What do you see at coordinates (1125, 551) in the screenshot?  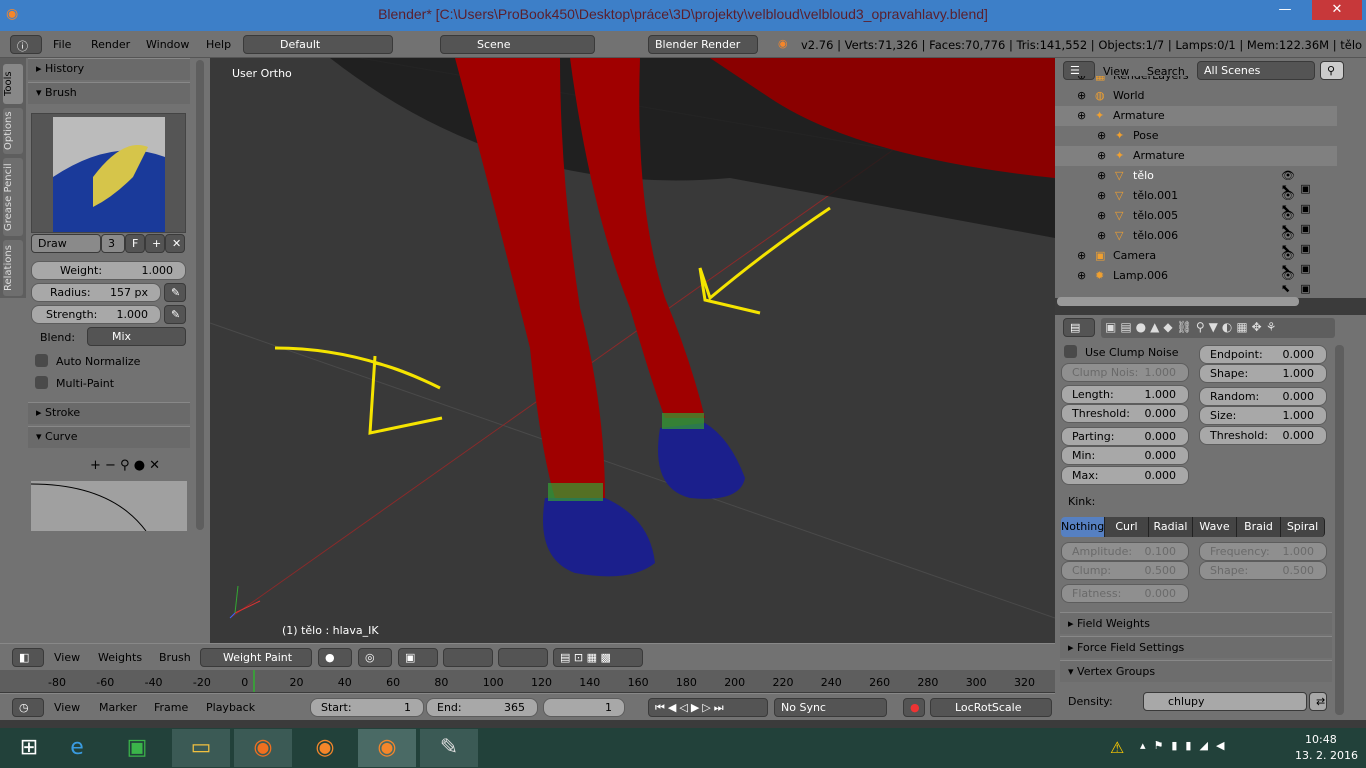 I see `amplitude-field: Amplitude: 0.100` at bounding box center [1125, 551].